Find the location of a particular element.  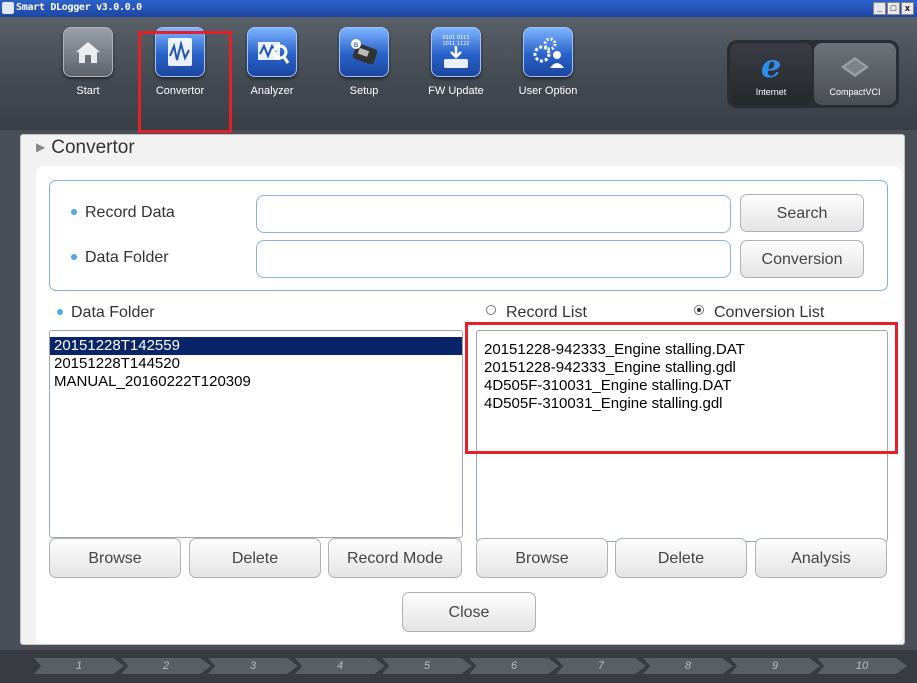

internet-explorer-icon: e is located at coordinates (771, 66).